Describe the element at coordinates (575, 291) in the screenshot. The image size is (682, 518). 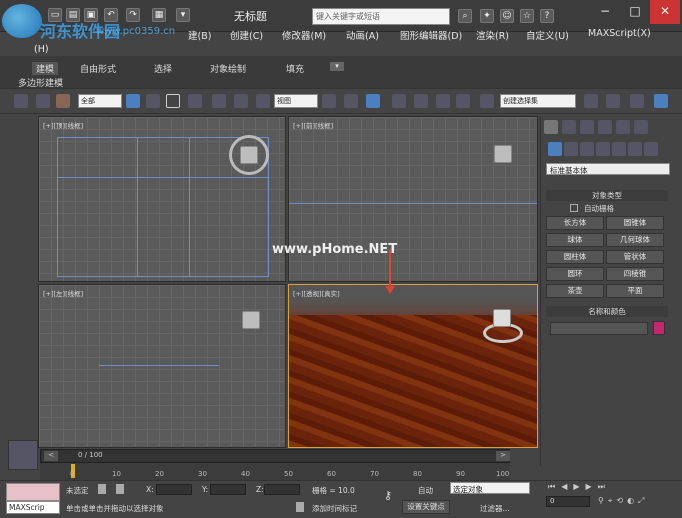
I see `teapot-button: 茶壶` at that location.